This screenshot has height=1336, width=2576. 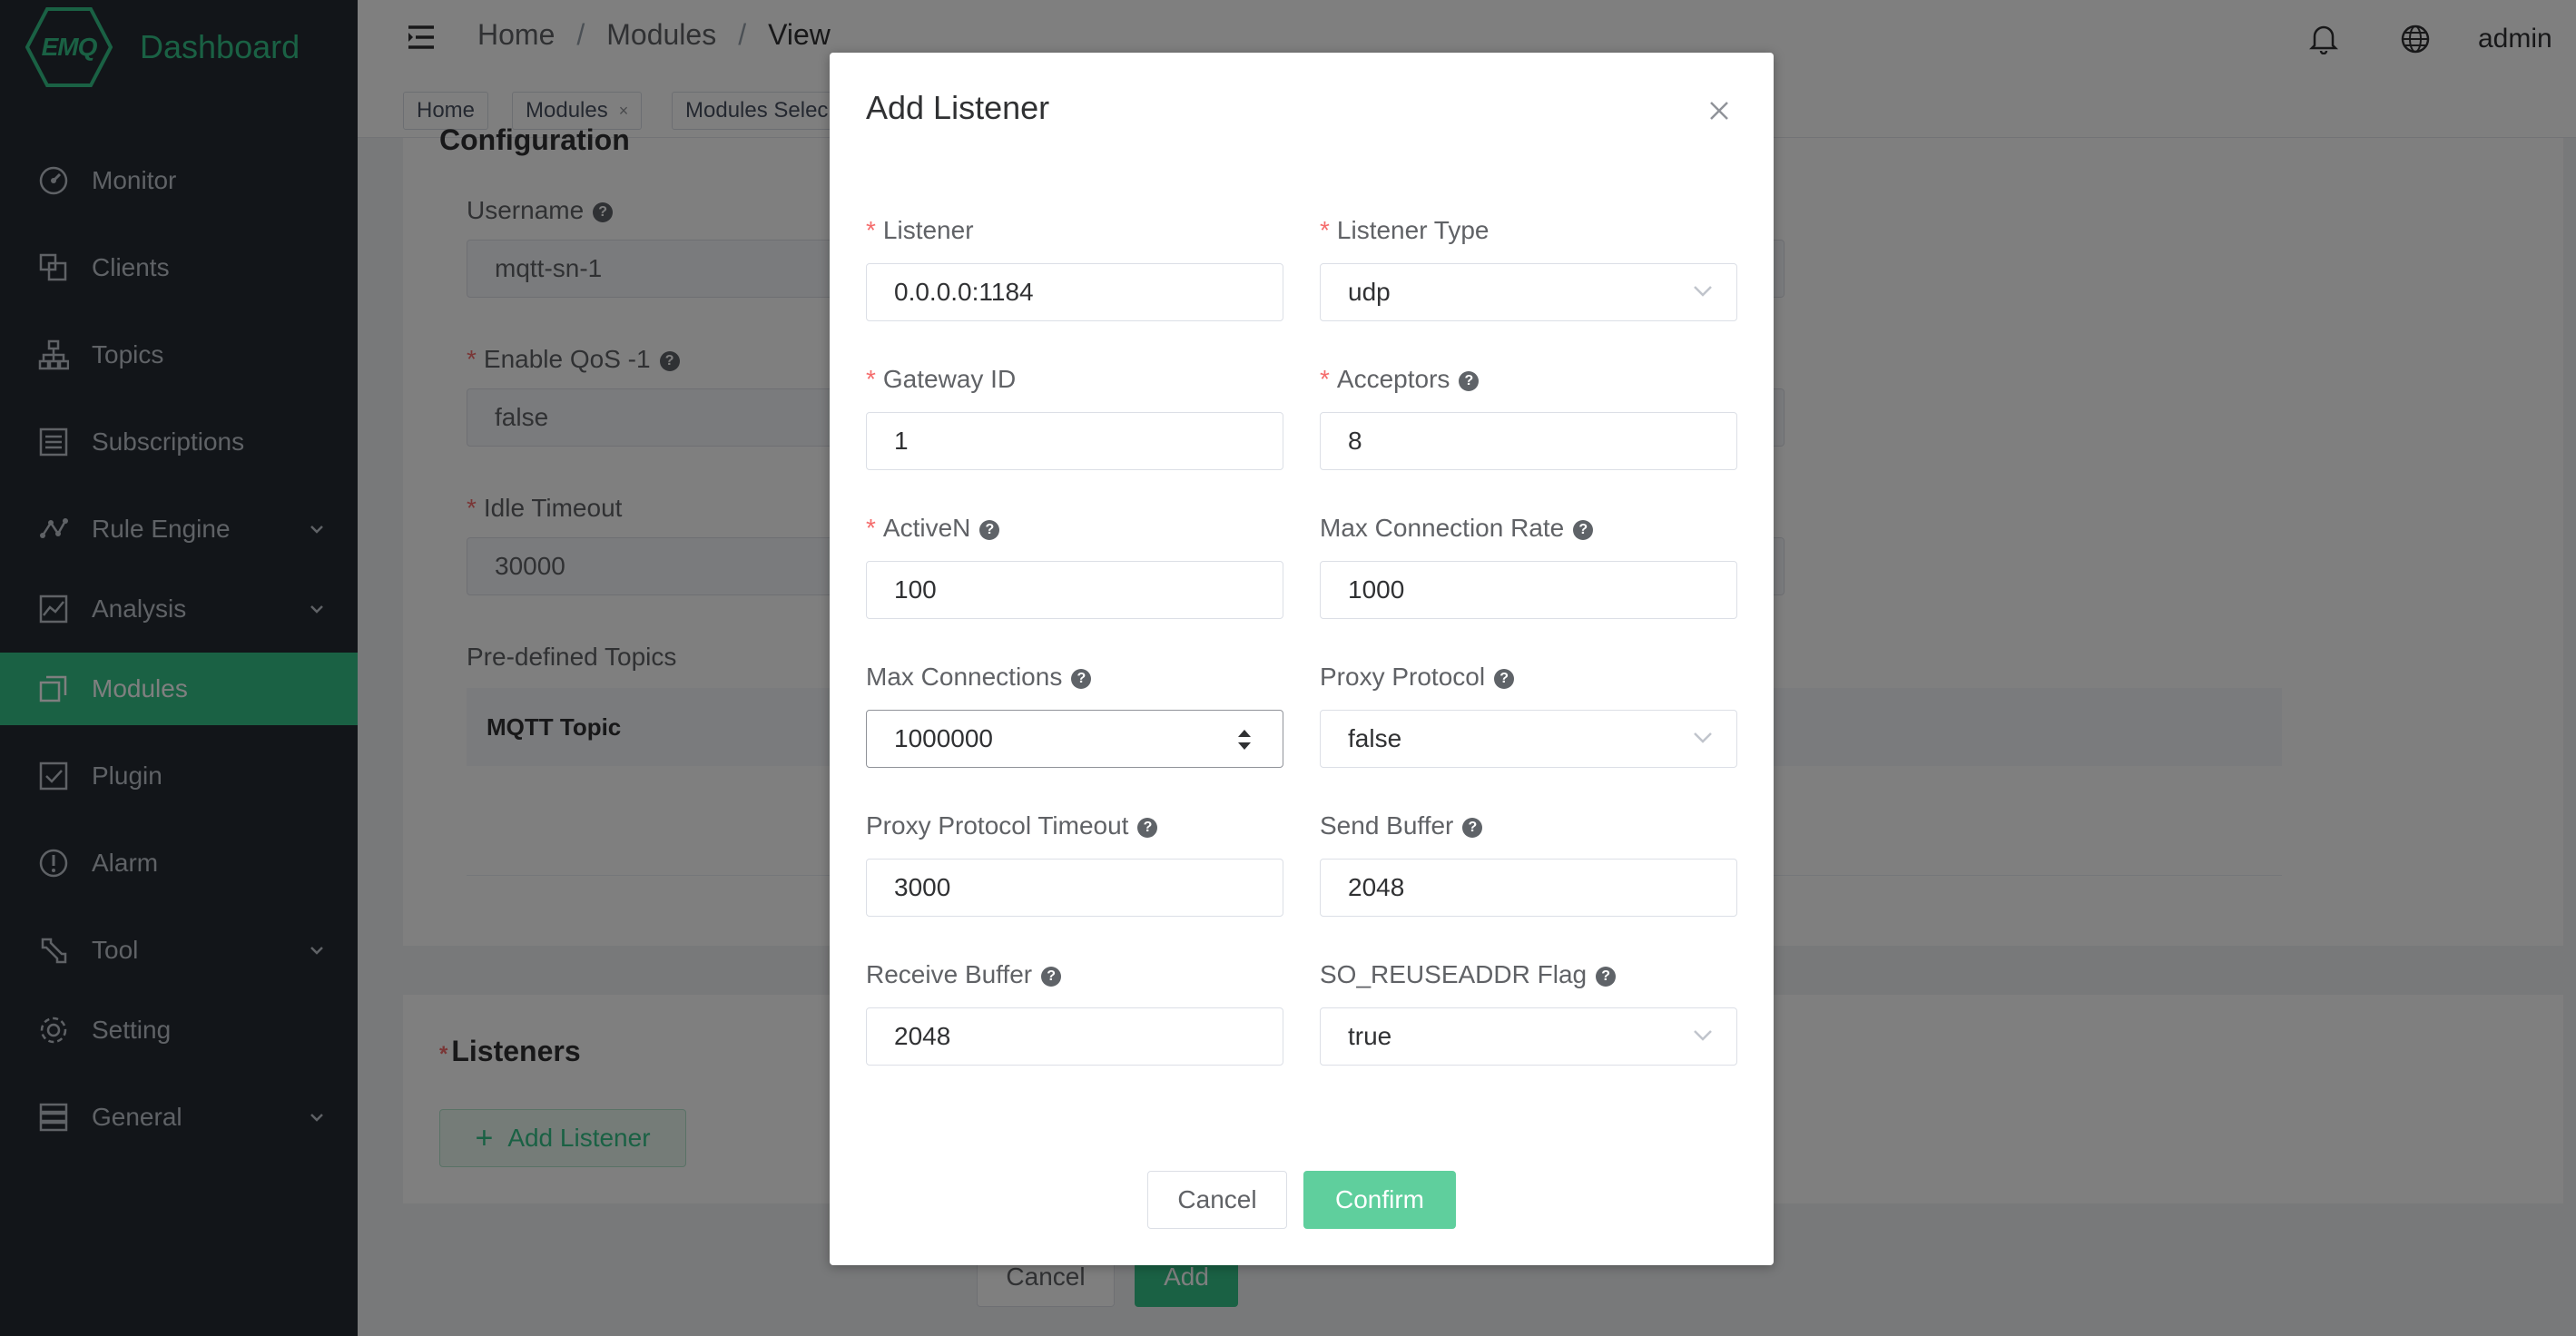 I want to click on proxy-protocol-value: false, so click(x=1375, y=738).